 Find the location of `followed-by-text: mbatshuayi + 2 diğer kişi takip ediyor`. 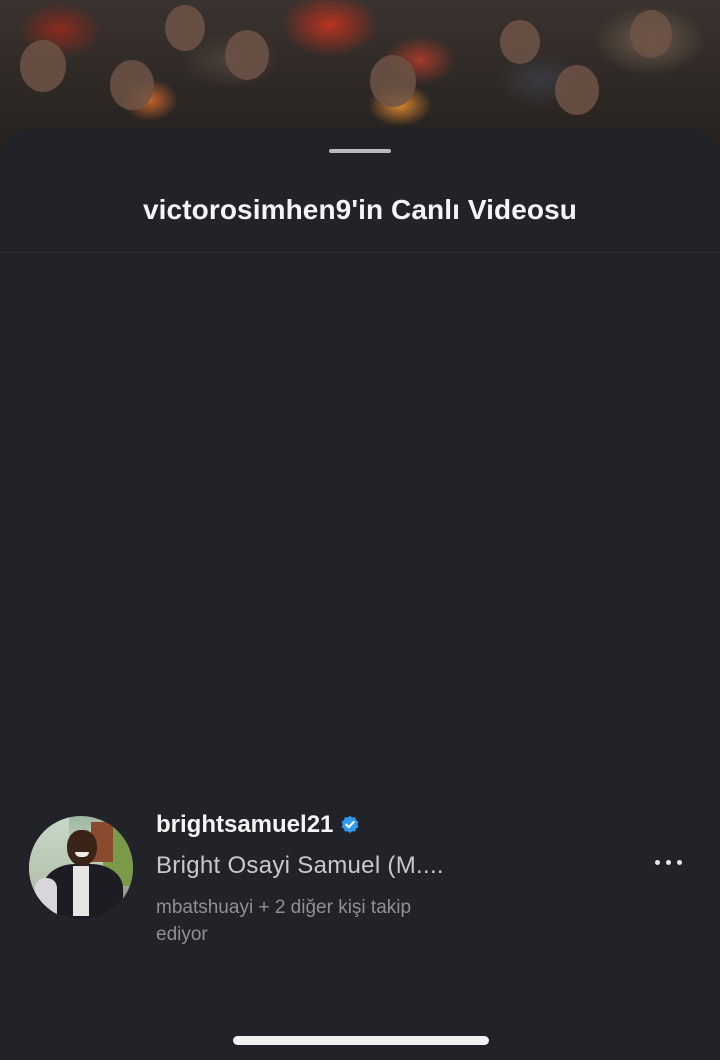

followed-by-text: mbatshuayi + 2 diğer kişi takip ediyor is located at coordinates (284, 921).